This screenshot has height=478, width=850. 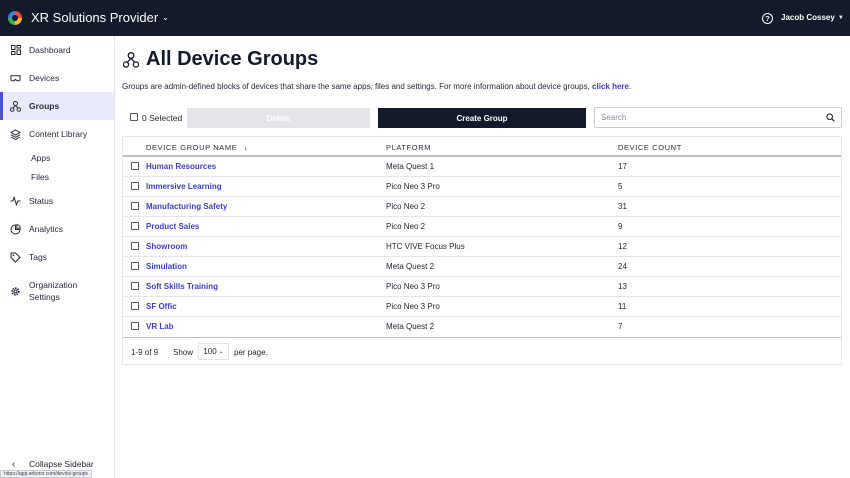 What do you see at coordinates (425, 18) in the screenshot?
I see `top-bar: XR Solutions Provider ⌄ ? Jacob Cossey ▼` at bounding box center [425, 18].